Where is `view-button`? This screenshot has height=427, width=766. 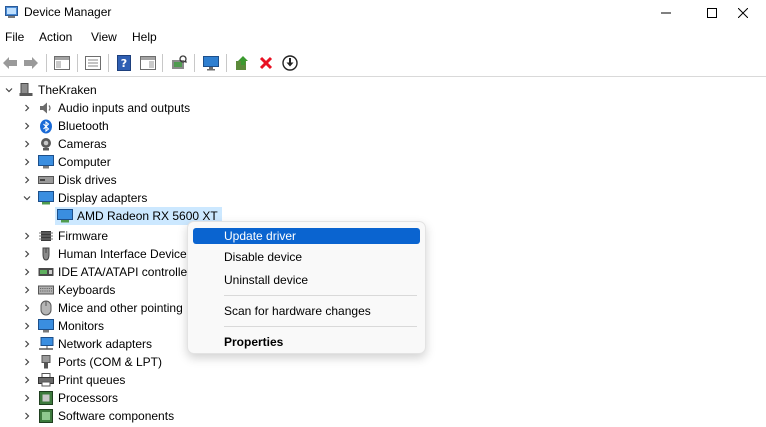 view-button is located at coordinates (148, 63).